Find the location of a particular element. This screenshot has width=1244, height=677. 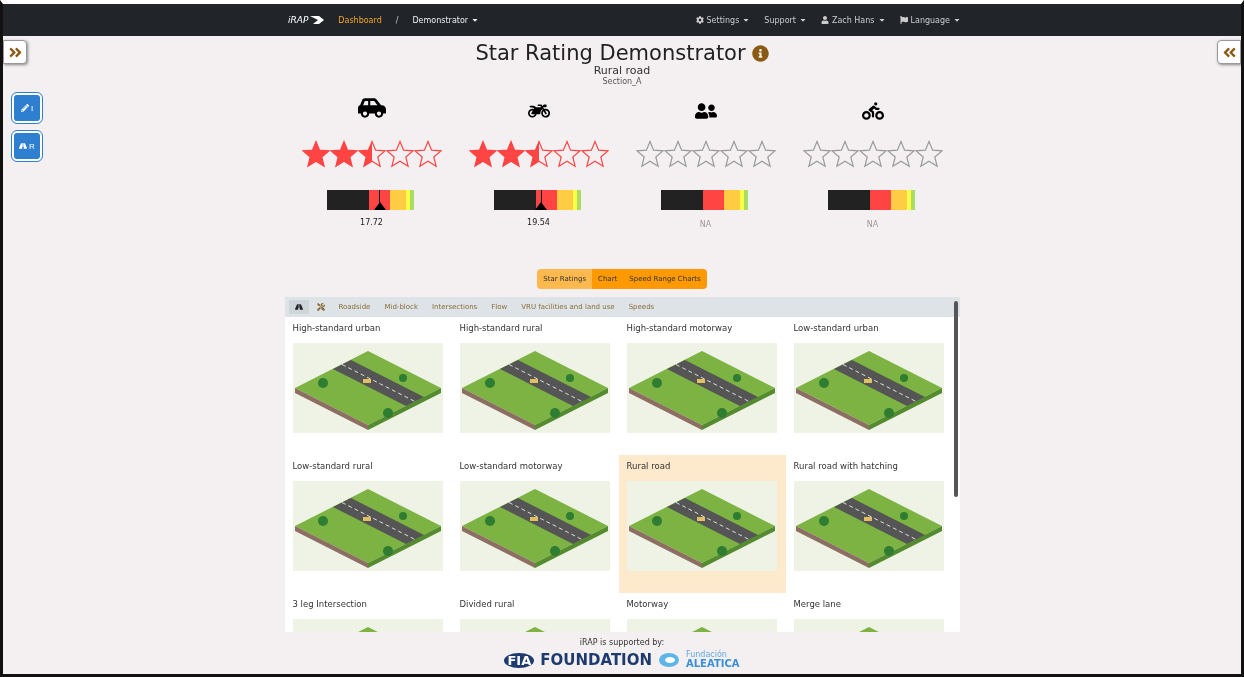

scenario-title: High-standard urban is located at coordinates (337, 328).